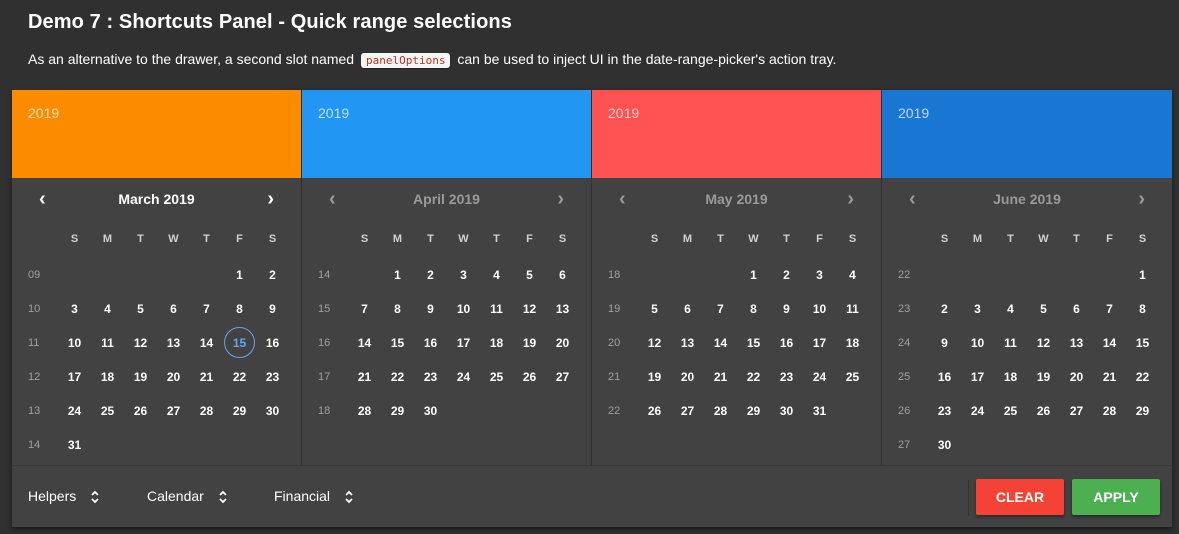 This screenshot has width=1179, height=534. I want to click on today-day-cell: 15, so click(239, 343).